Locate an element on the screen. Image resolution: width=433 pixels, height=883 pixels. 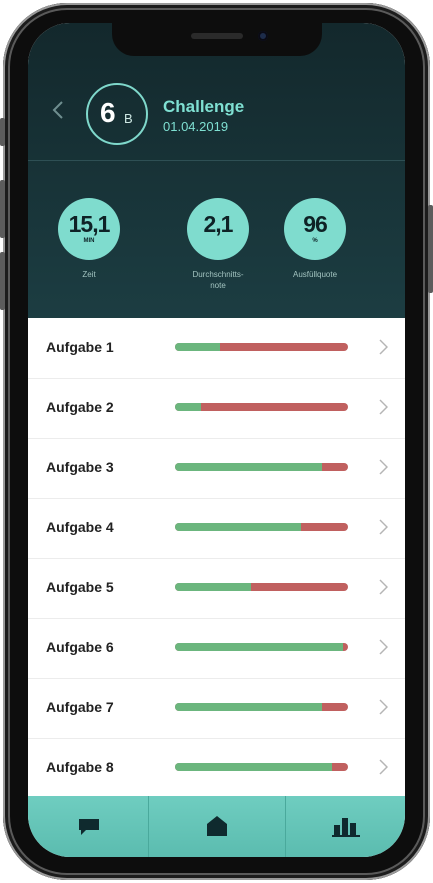
stat-fill-rate: 96 % Ausfüllquote is located at coordinates (315, 239).